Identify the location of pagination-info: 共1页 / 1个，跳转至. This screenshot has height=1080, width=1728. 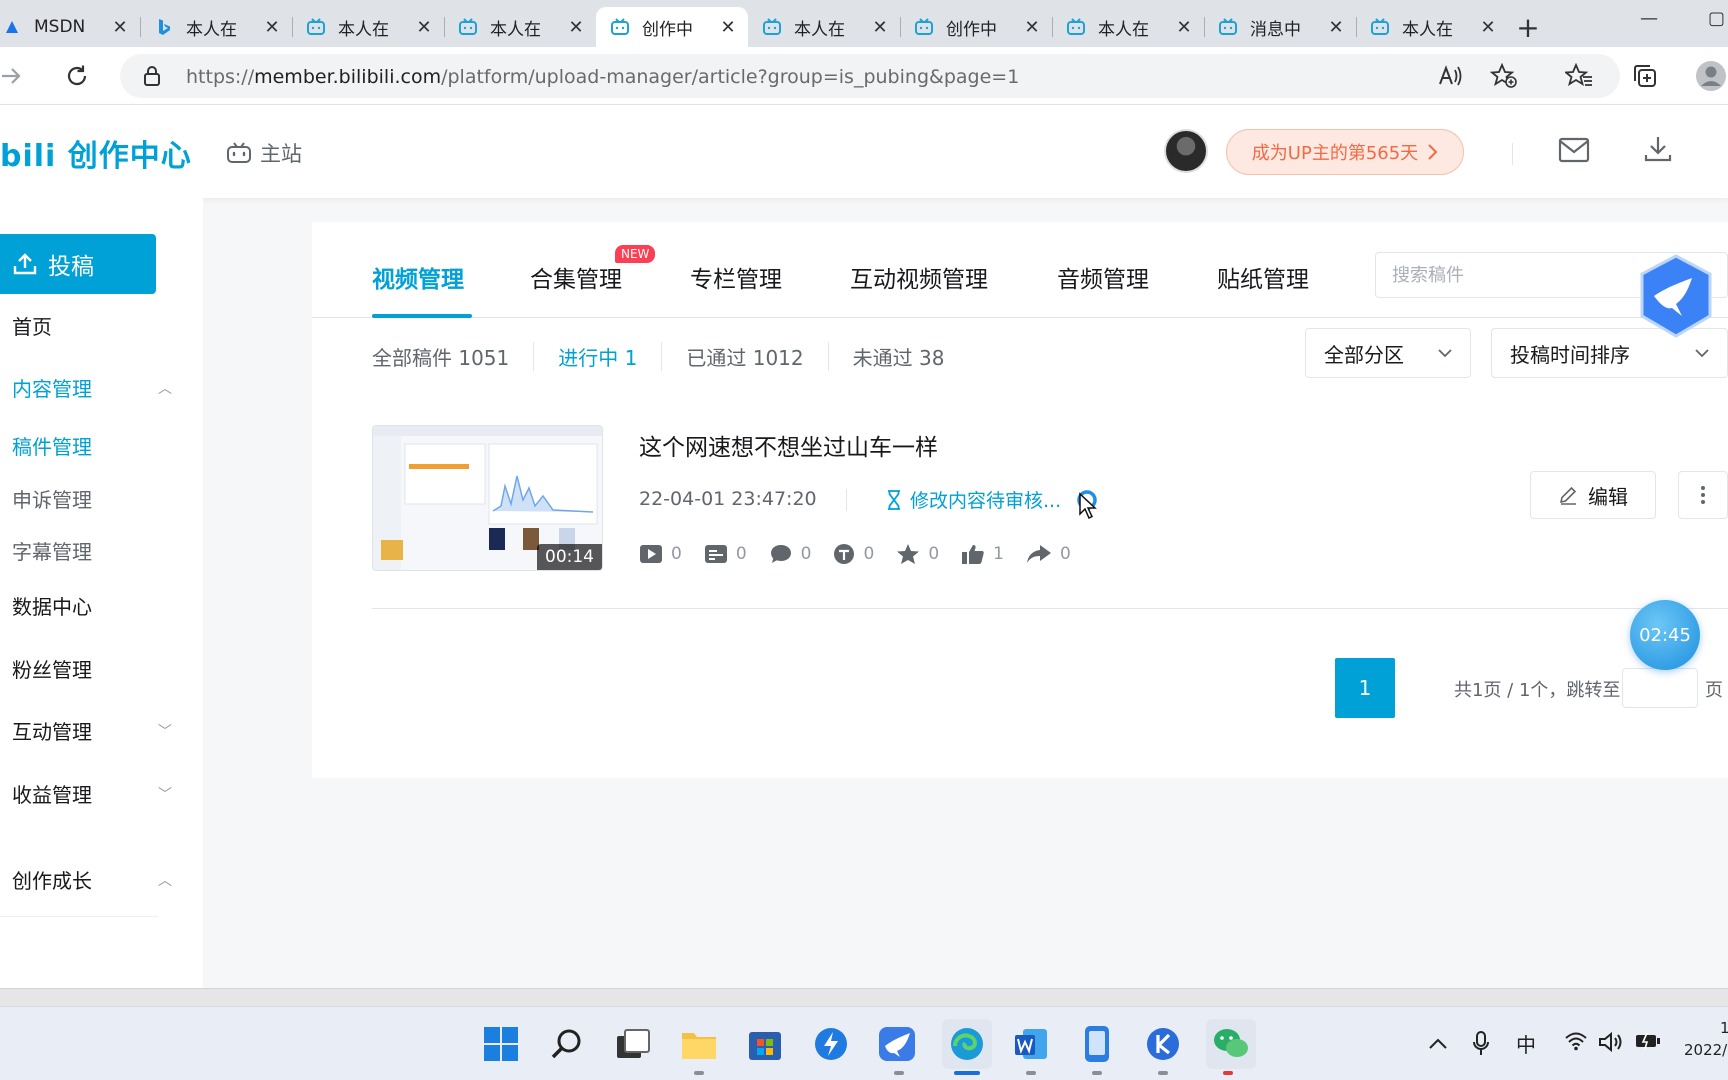
(1537, 690).